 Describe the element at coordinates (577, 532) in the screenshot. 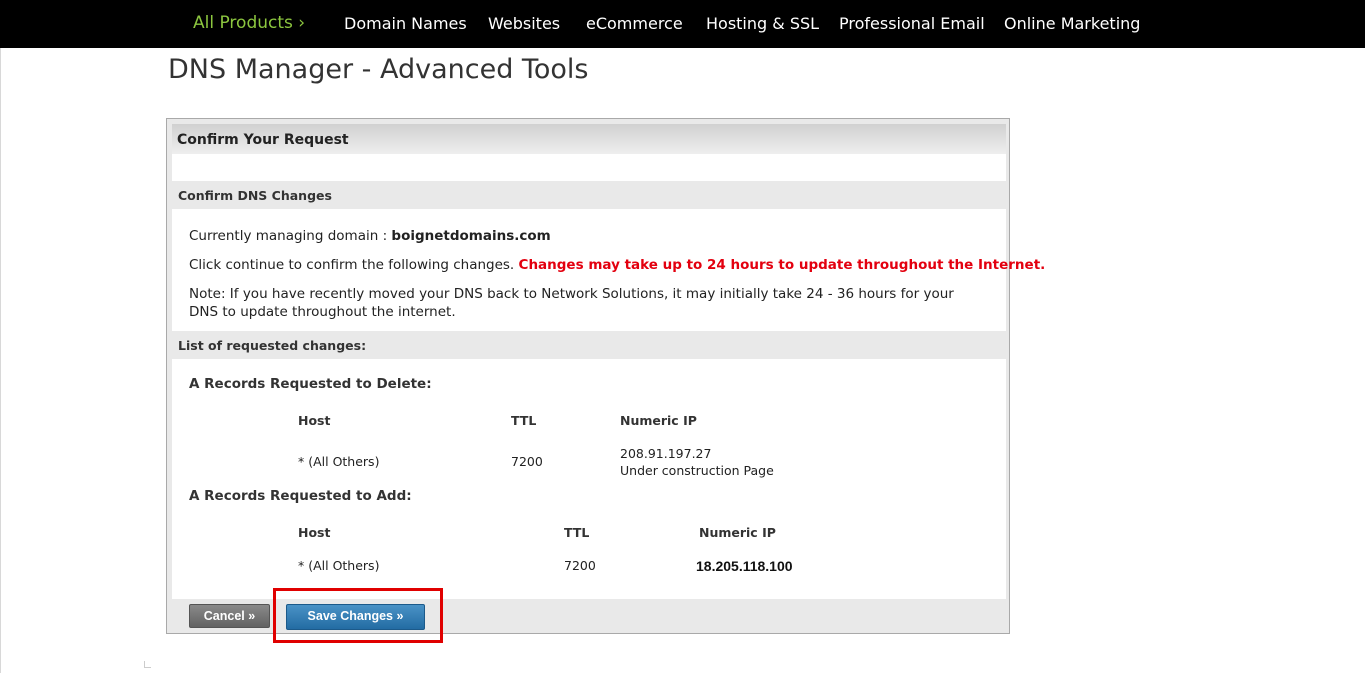

I see `add-col-ttl: TTL` at that location.